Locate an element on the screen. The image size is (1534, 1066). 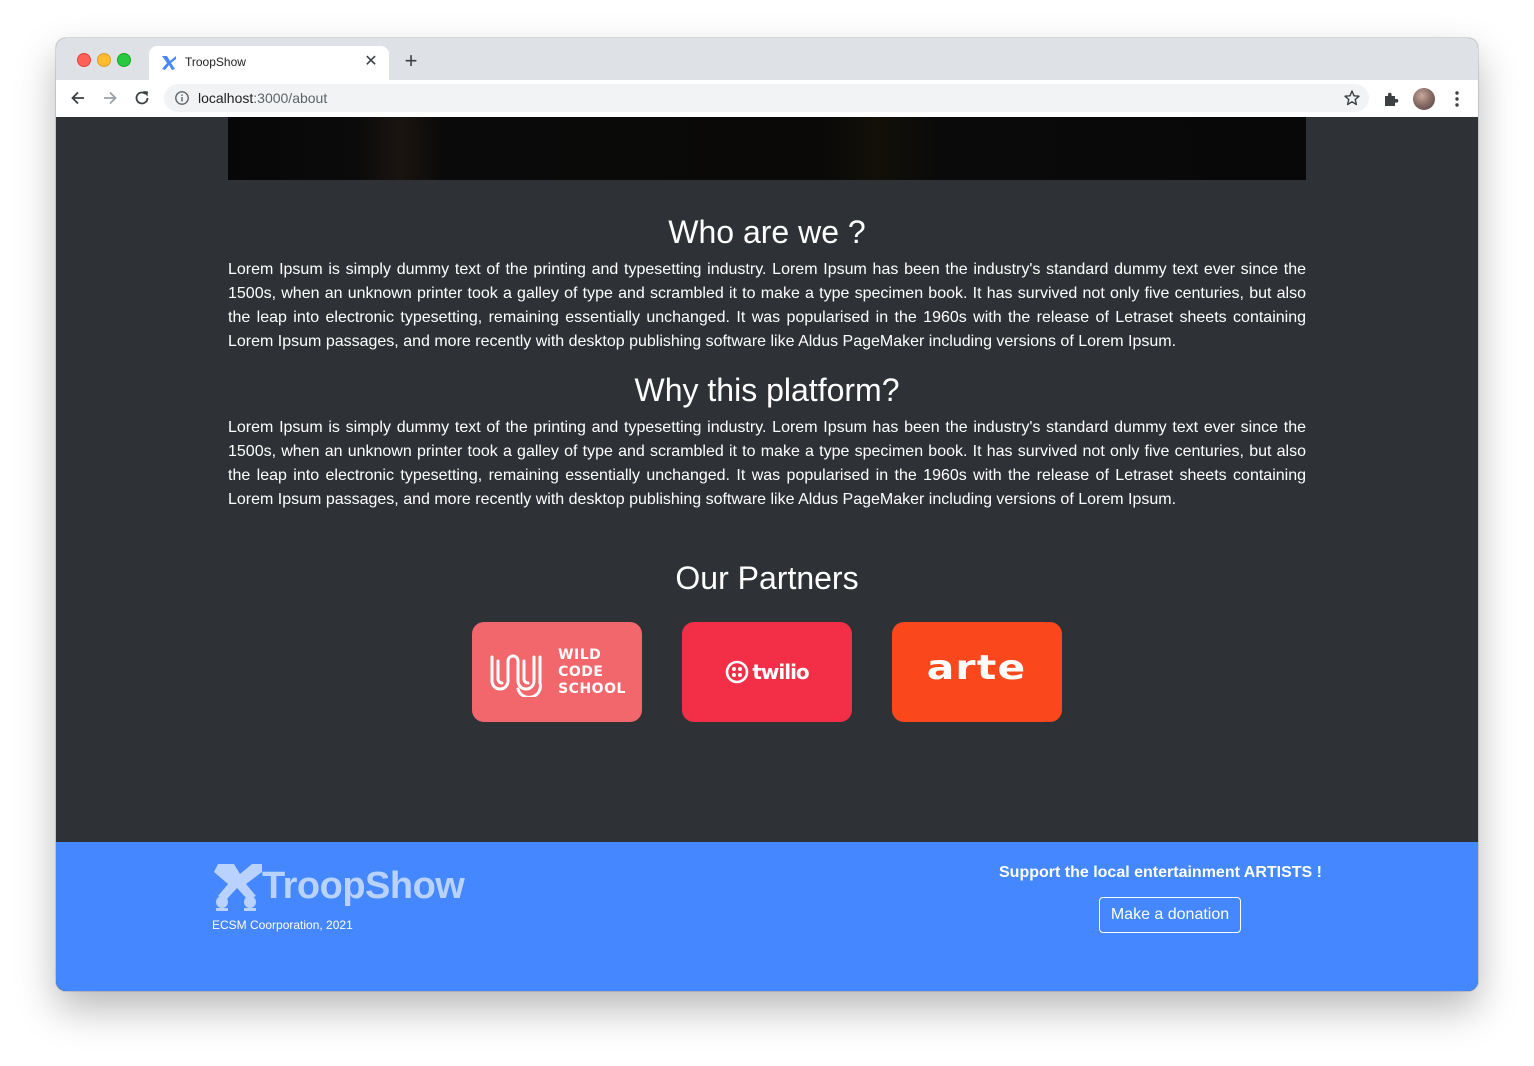
section-title: Why this platform? is located at coordinates (767, 390).